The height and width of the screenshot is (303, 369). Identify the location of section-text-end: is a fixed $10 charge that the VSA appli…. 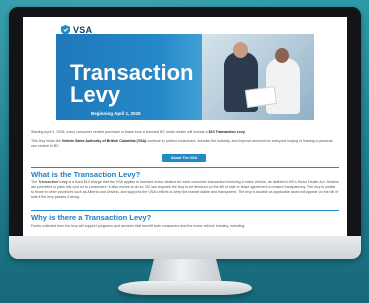
(185, 189).